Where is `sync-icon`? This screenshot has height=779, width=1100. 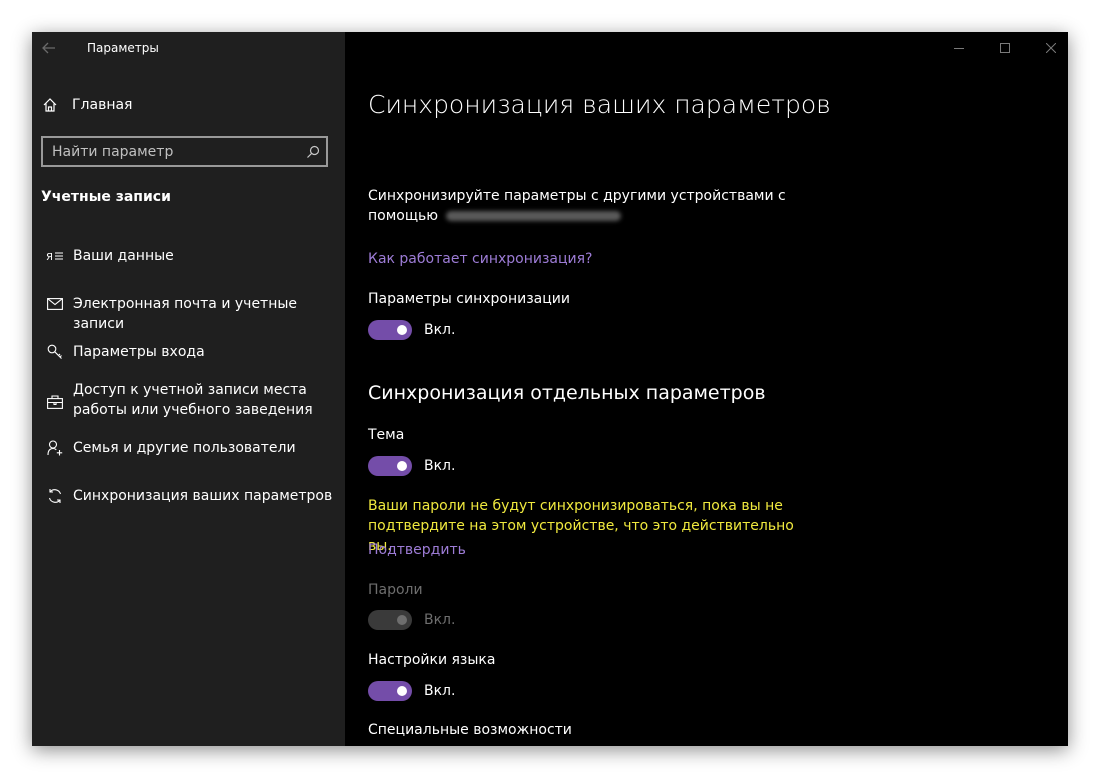 sync-icon is located at coordinates (52, 496).